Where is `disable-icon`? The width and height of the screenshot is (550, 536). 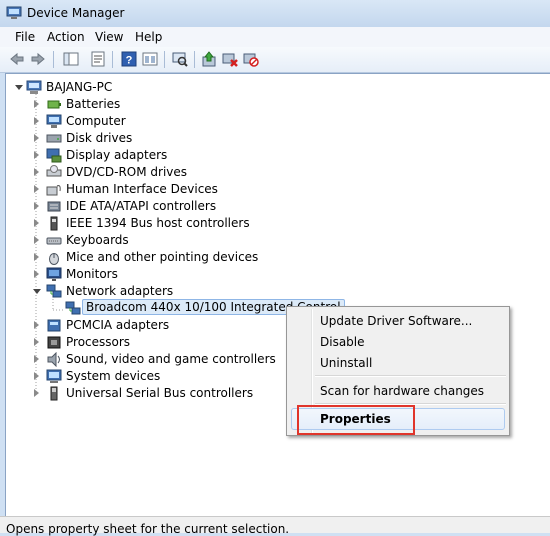
disable-icon is located at coordinates (230, 59).